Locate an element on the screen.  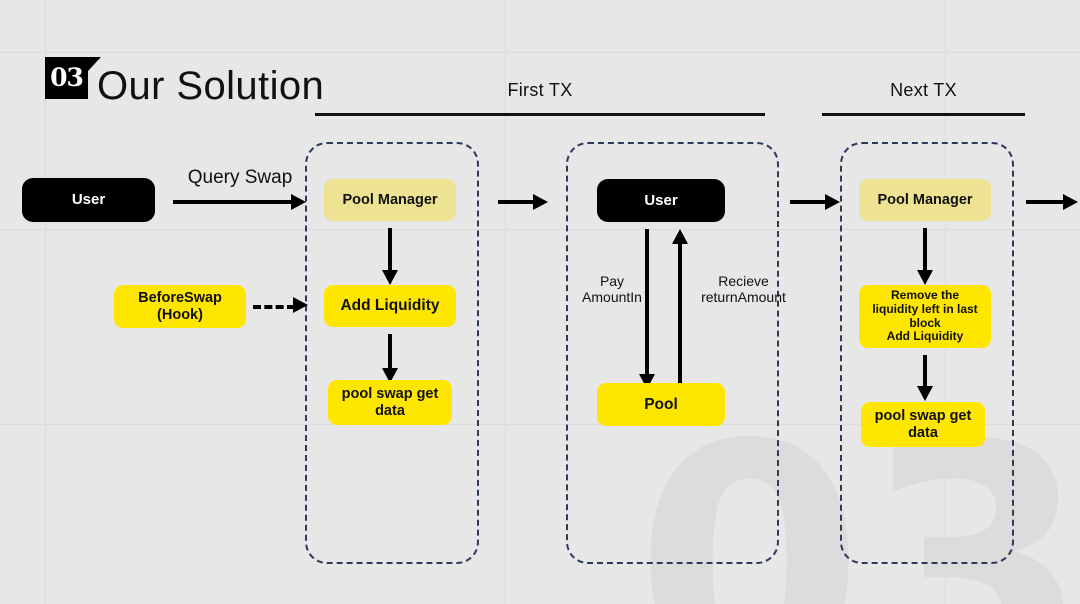
first-tx-header: First TX is located at coordinates (540, 98).